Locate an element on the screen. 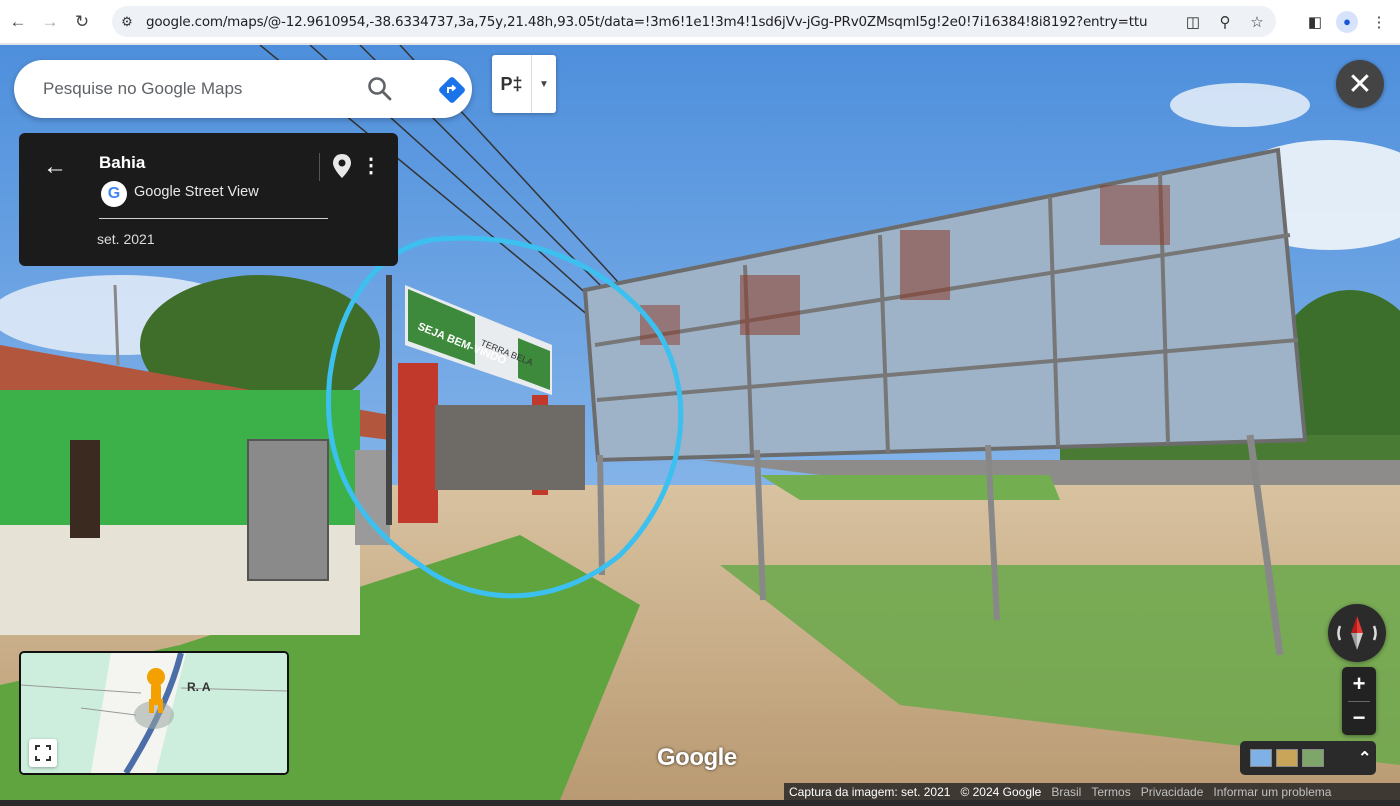 The image size is (1400, 806). compass-icon is located at coordinates (1357, 633).